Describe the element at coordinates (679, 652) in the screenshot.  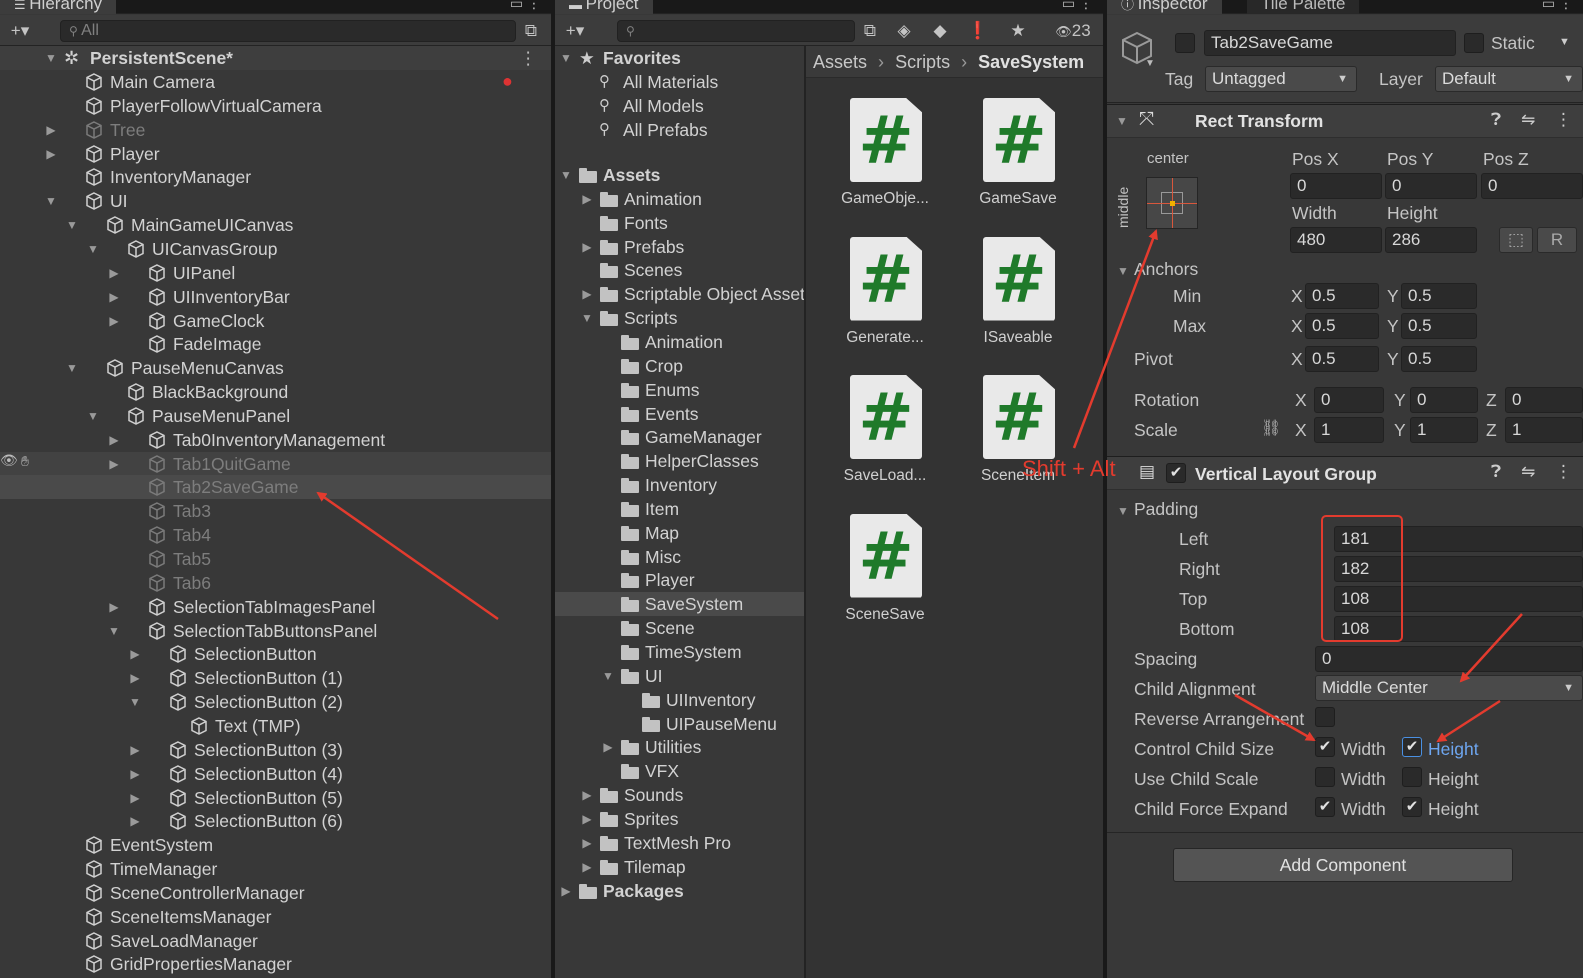
I see `project-folder: TimeSystem` at that location.